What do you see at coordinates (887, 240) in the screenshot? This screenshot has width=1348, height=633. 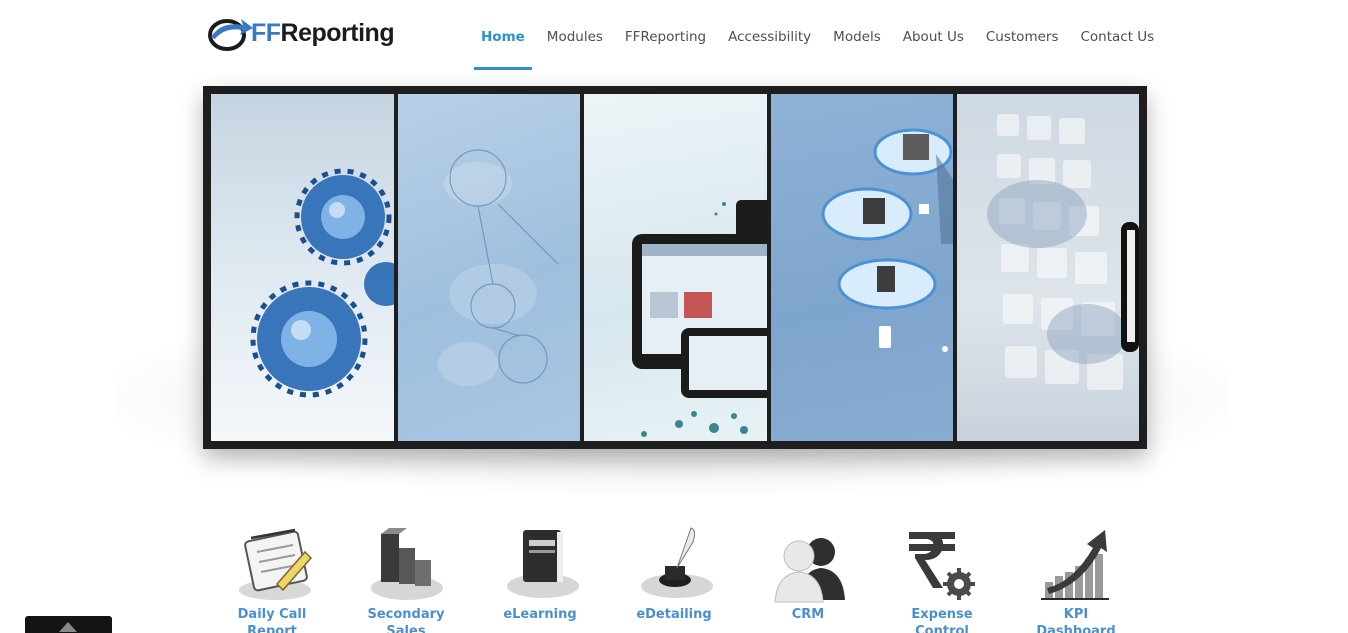 I see `cloud-devices-icon` at bounding box center [887, 240].